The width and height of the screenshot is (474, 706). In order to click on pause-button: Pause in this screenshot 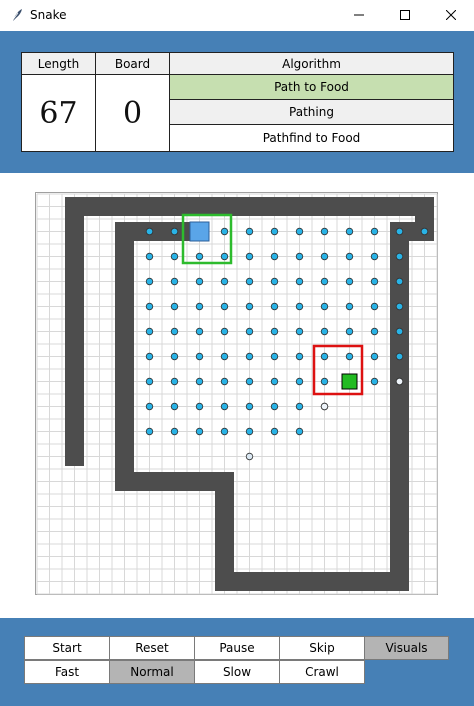, I will do `click(237, 648)`.